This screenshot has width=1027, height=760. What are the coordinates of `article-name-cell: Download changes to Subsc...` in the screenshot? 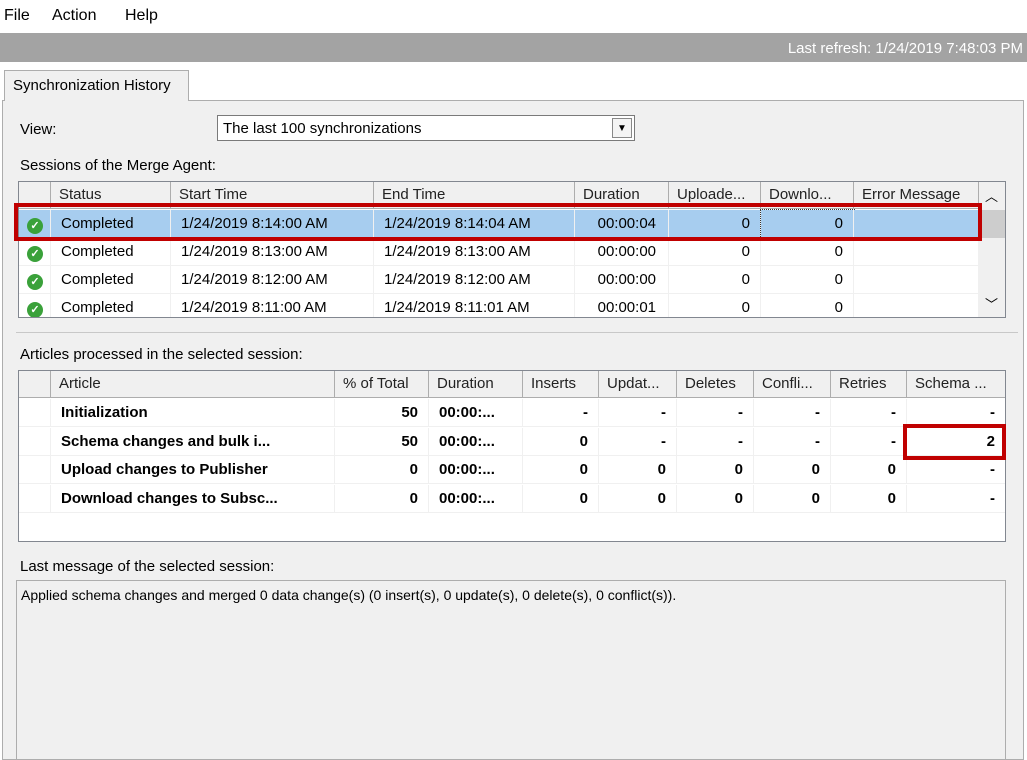 It's located at (193, 498).